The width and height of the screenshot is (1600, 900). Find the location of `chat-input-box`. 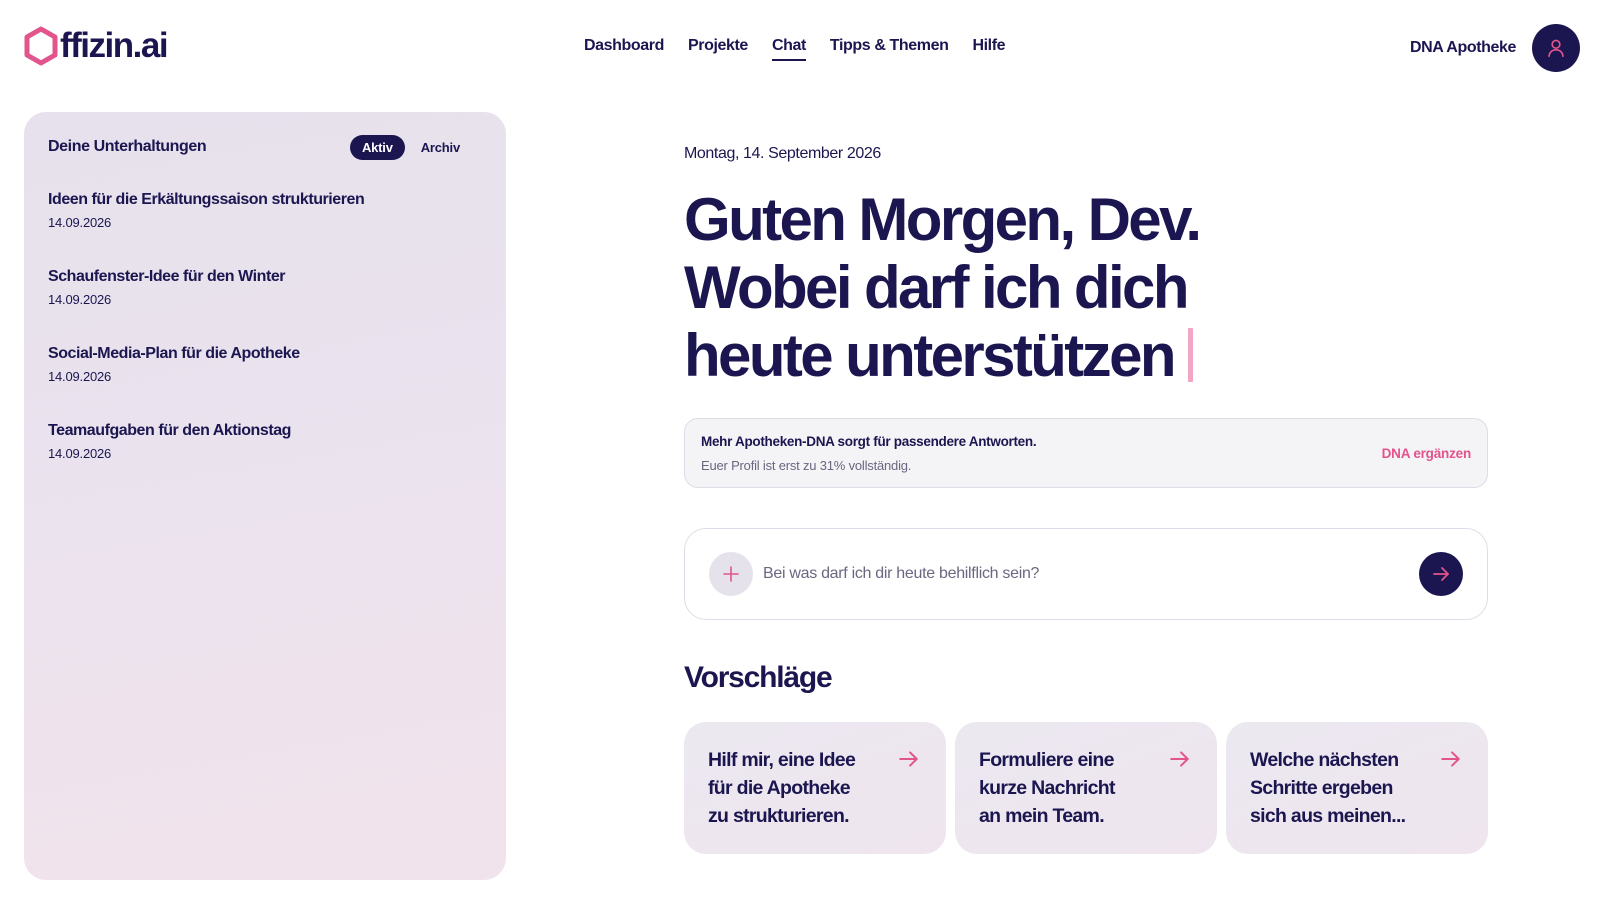

chat-input-box is located at coordinates (1086, 574).